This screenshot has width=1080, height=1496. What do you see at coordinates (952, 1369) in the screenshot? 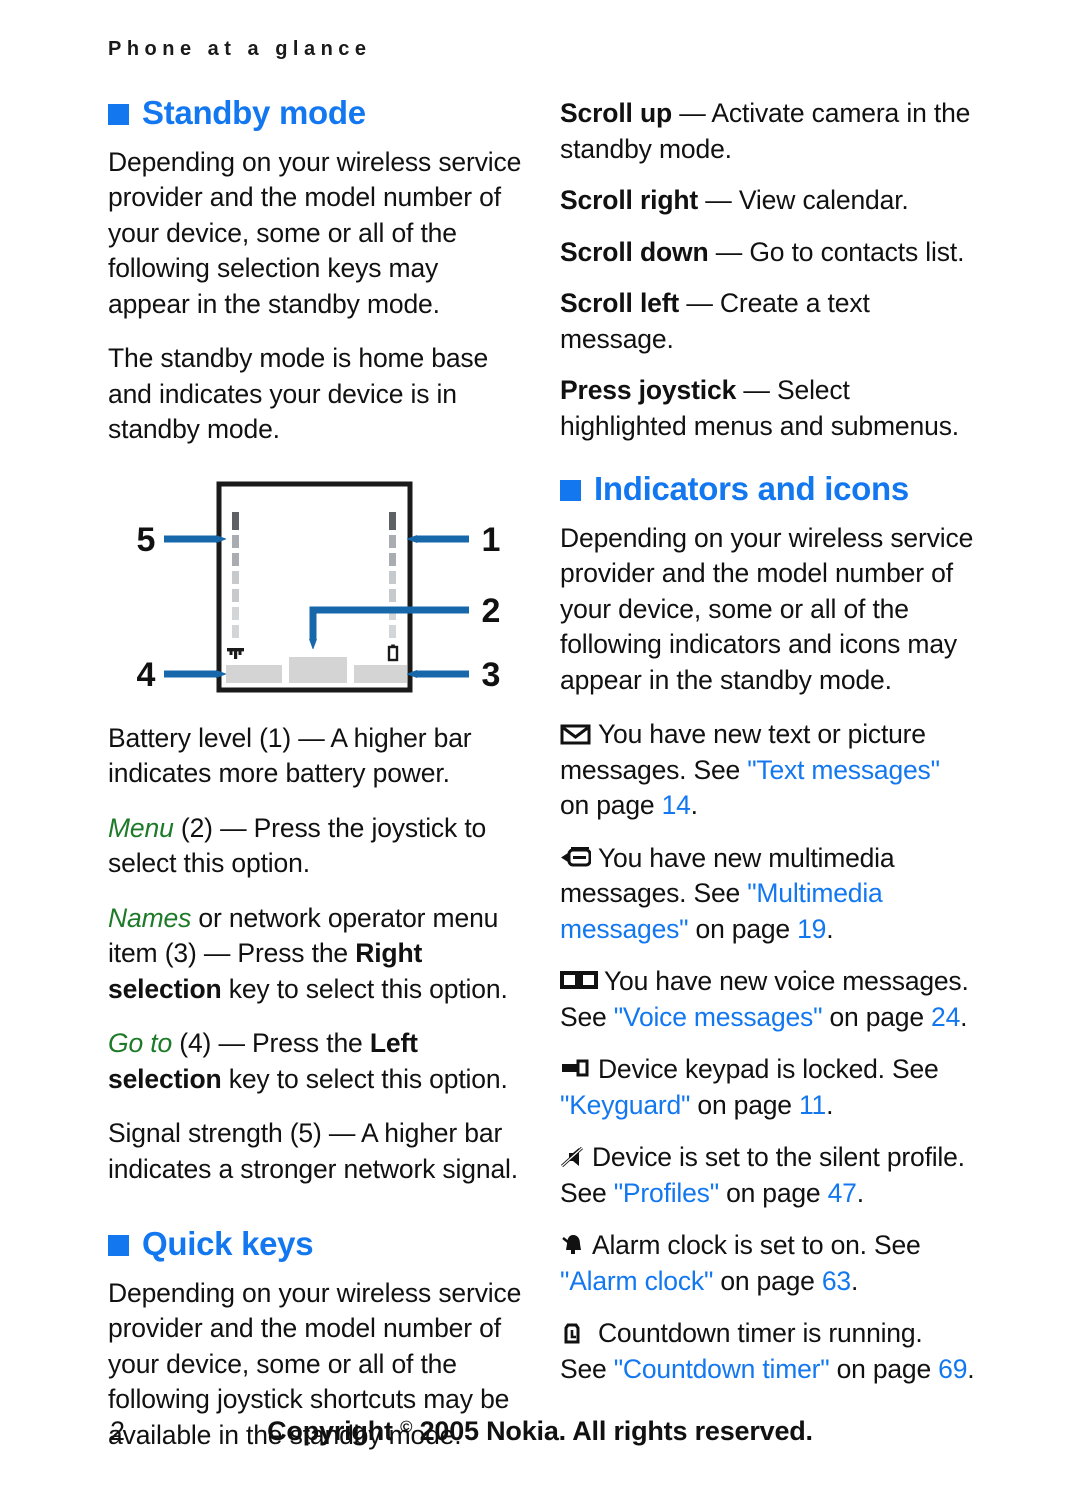
I see `indicator-page-number: 69` at bounding box center [952, 1369].